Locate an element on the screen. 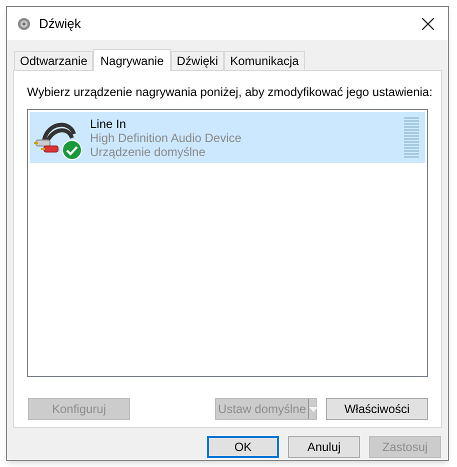  tab: Komunikacja is located at coordinates (264, 60).